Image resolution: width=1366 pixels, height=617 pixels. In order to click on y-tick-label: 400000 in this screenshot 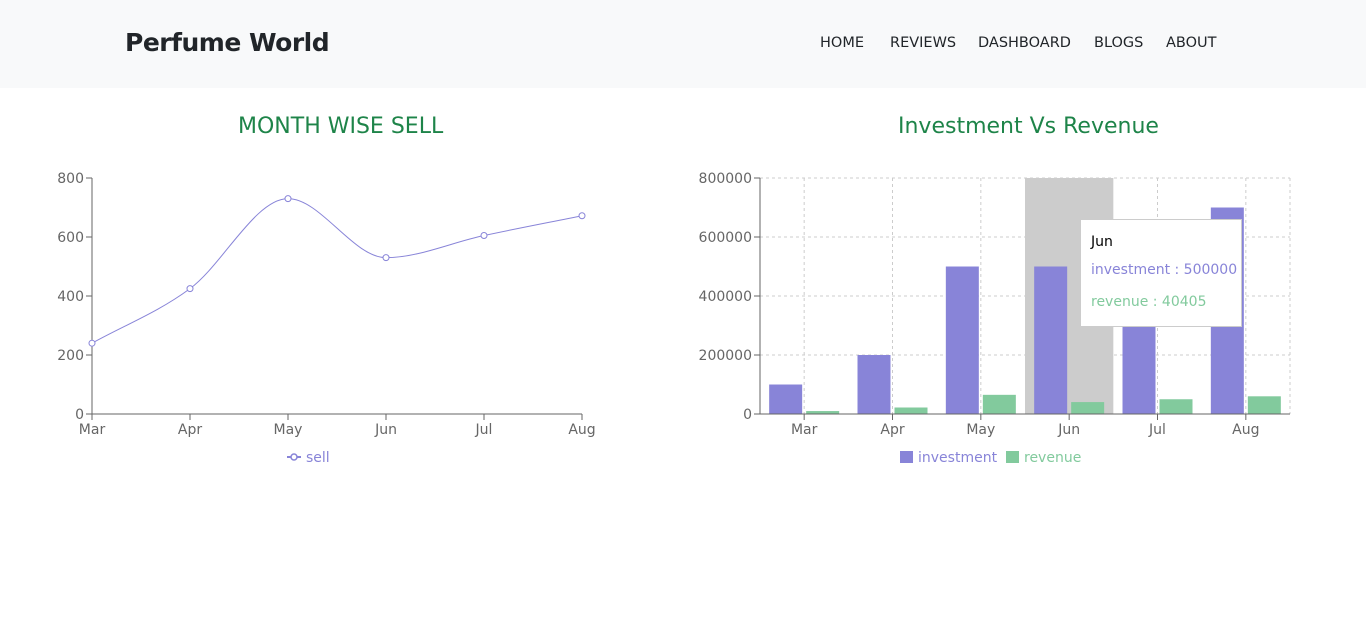, I will do `click(725, 297)`.